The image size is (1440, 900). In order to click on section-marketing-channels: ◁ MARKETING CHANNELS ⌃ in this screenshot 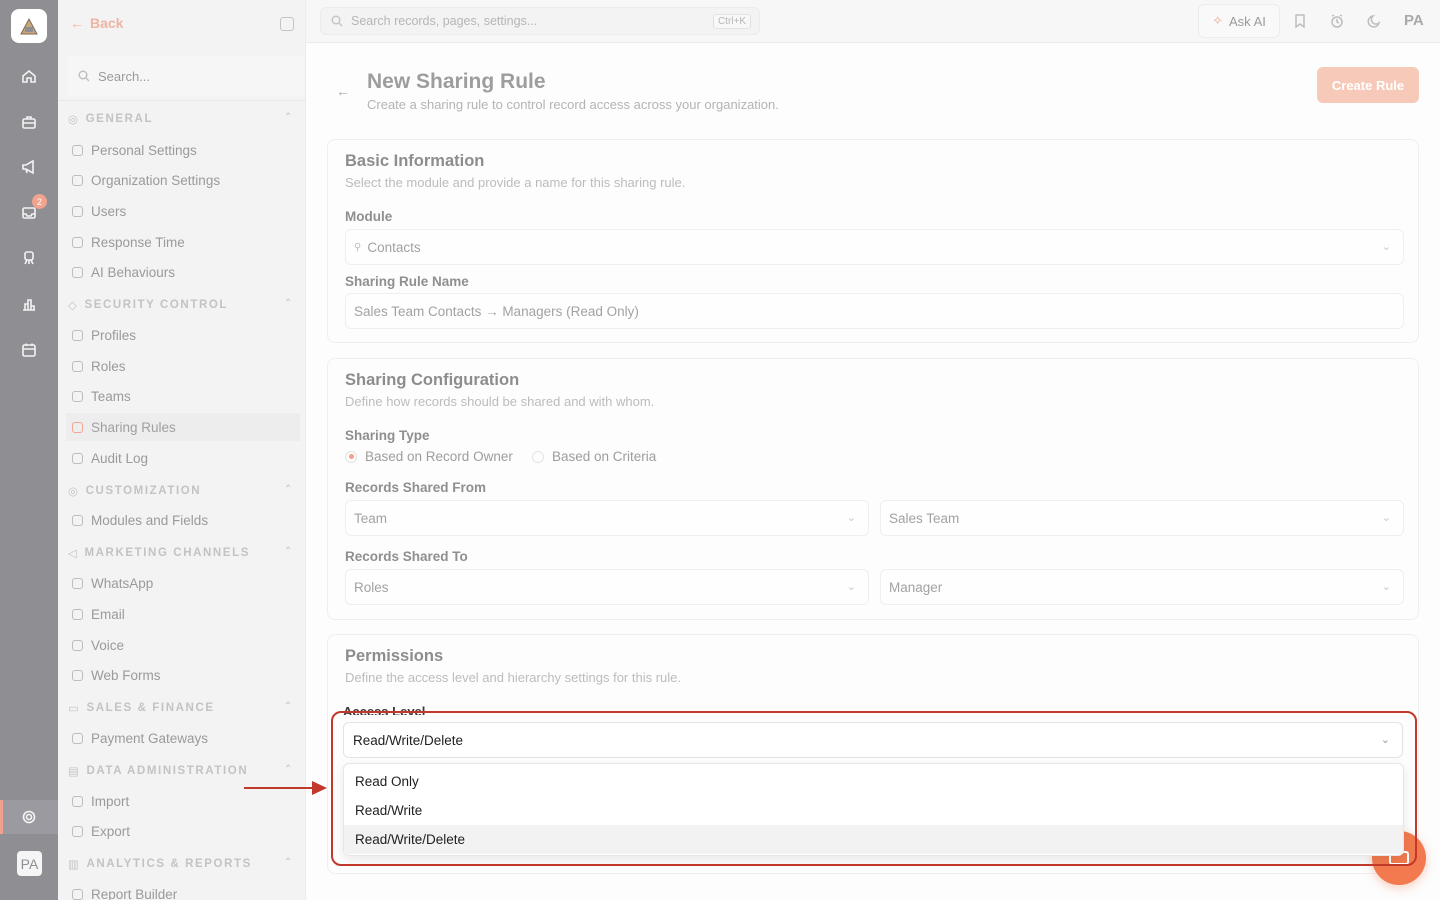, I will do `click(181, 553)`.